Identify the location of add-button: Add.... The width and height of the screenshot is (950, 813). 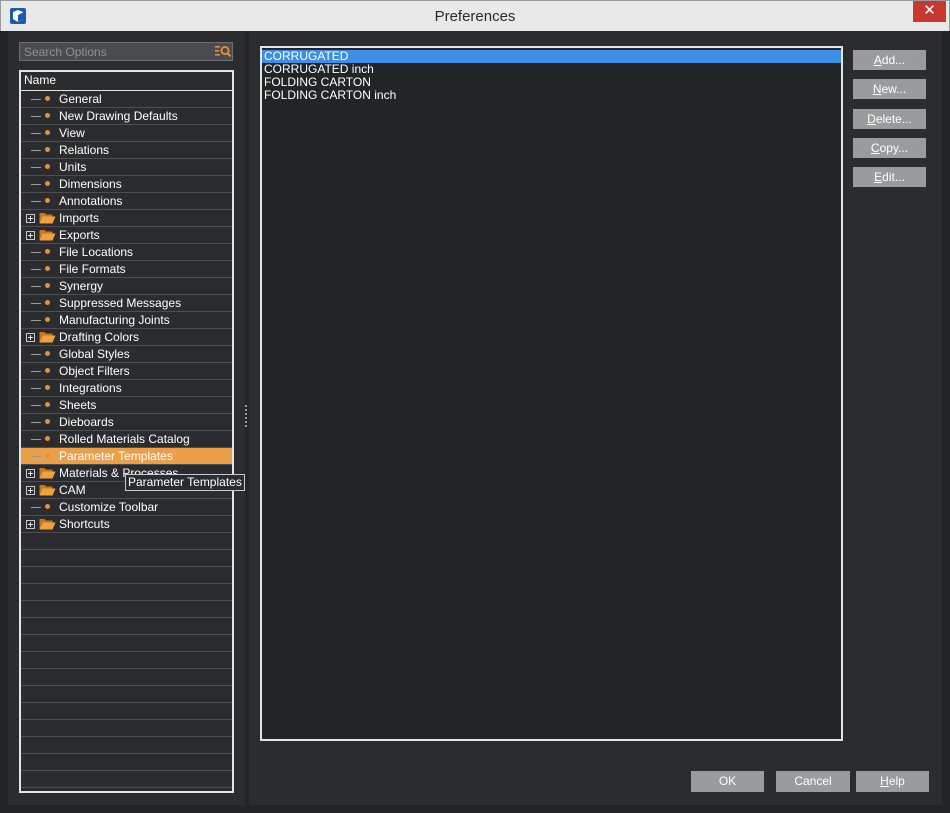
(889, 60).